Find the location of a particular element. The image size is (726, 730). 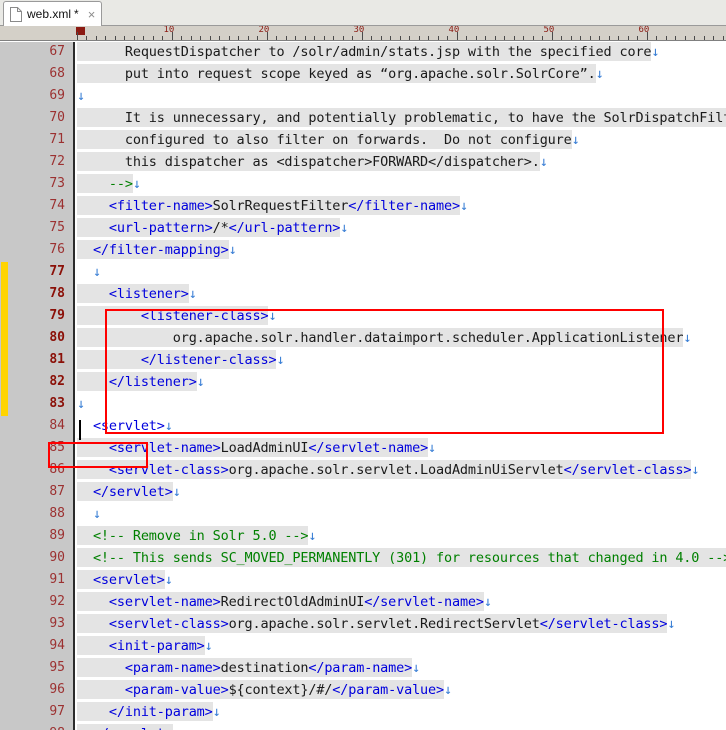

line-number: 70 is located at coordinates (57, 117).